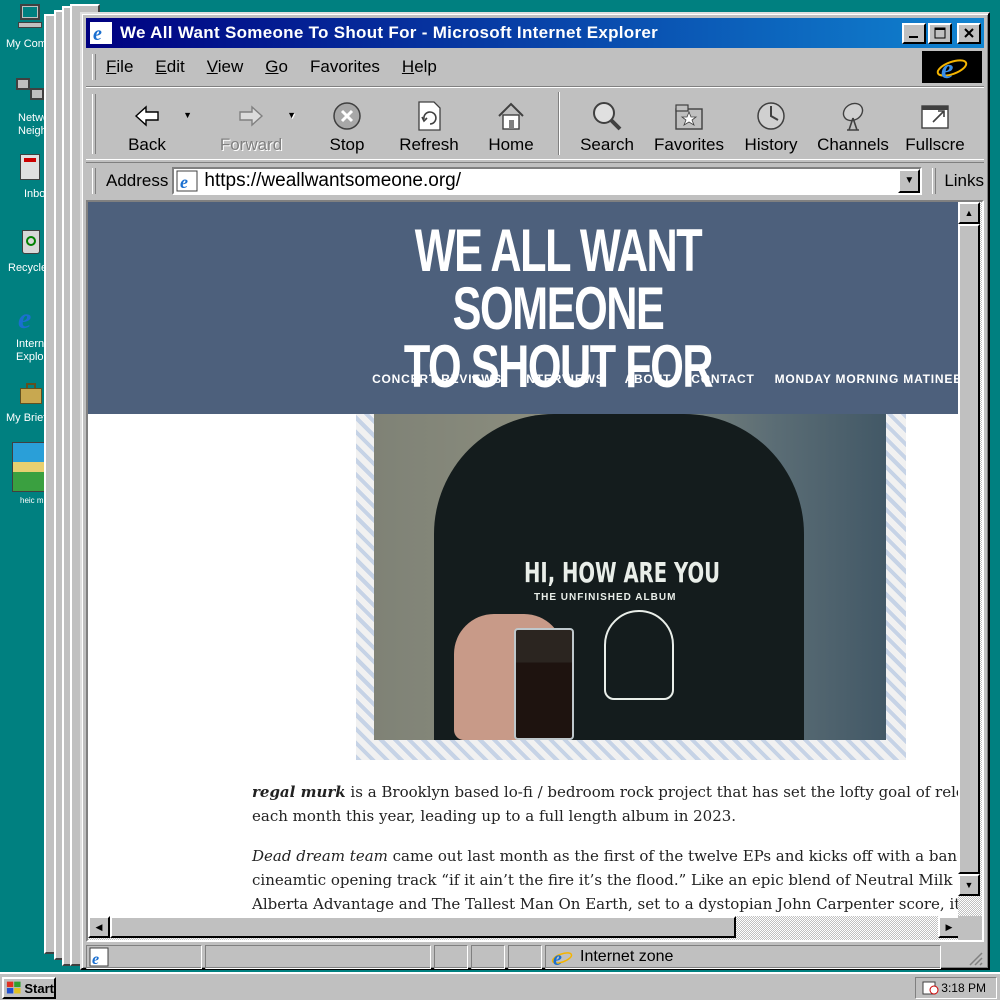 The height and width of the screenshot is (1000, 1000). What do you see at coordinates (963, 988) in the screenshot?
I see `clock: 3:18 PM` at bounding box center [963, 988].